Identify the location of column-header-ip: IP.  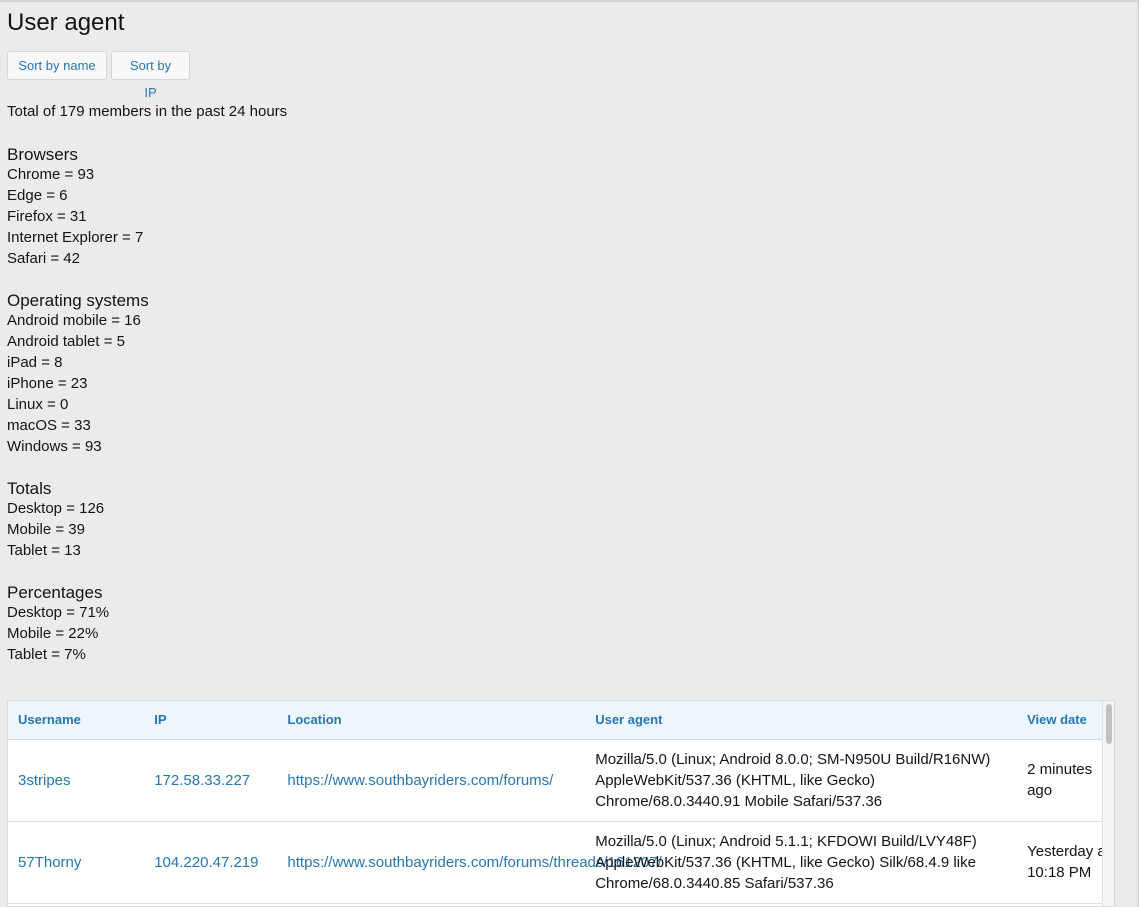
(211, 720).